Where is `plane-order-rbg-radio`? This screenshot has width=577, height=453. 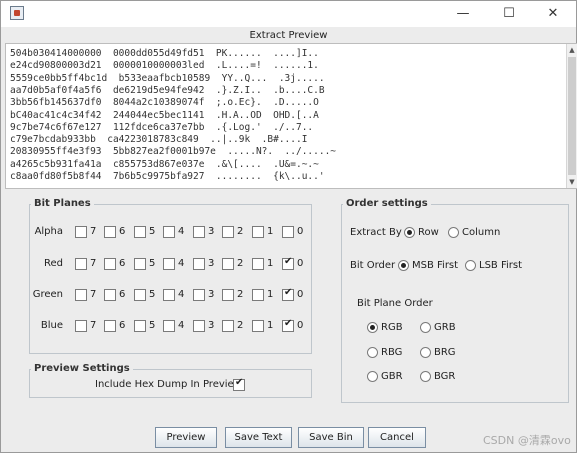 plane-order-rbg-radio is located at coordinates (372, 352).